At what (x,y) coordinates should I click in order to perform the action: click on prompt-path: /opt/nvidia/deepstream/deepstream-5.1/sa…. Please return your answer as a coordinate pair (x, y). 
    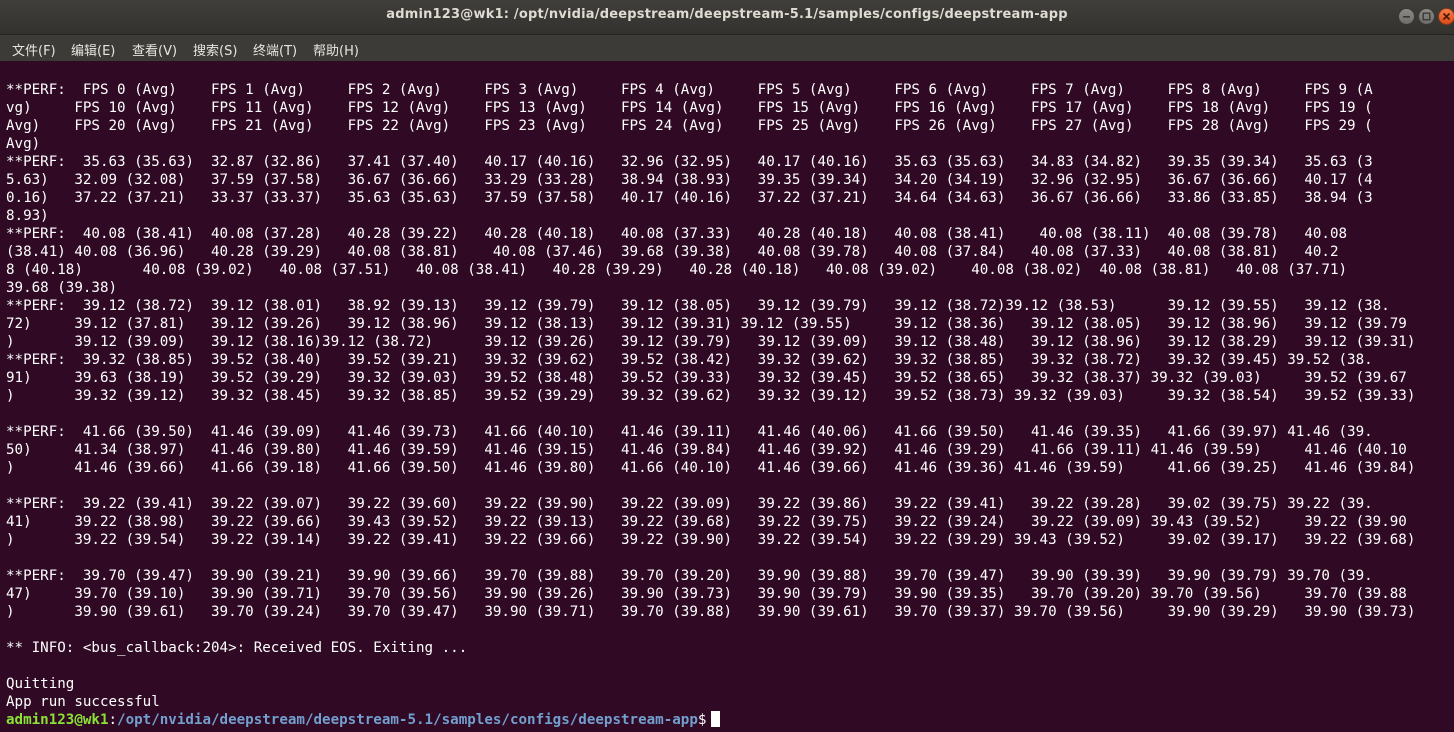
    Looking at the image, I should click on (407, 720).